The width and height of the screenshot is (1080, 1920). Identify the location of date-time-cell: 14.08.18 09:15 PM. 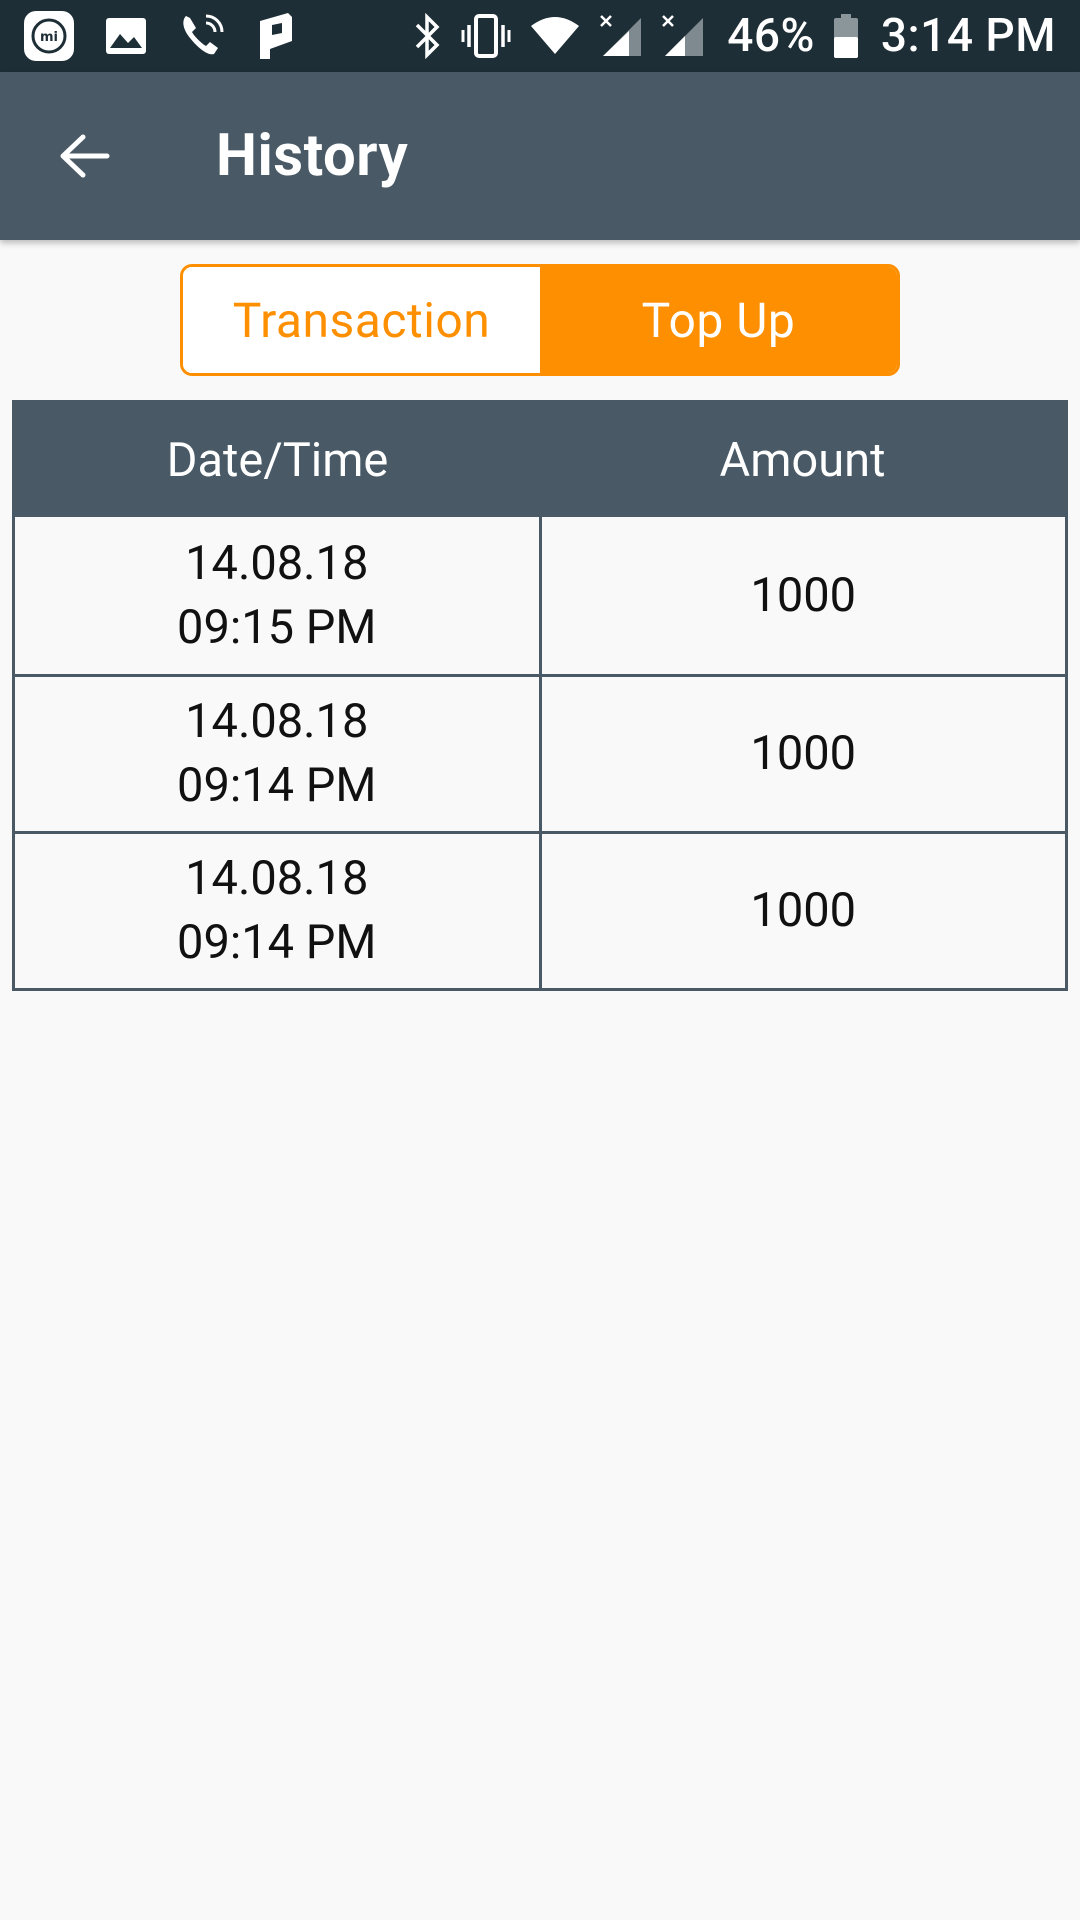
(278, 595).